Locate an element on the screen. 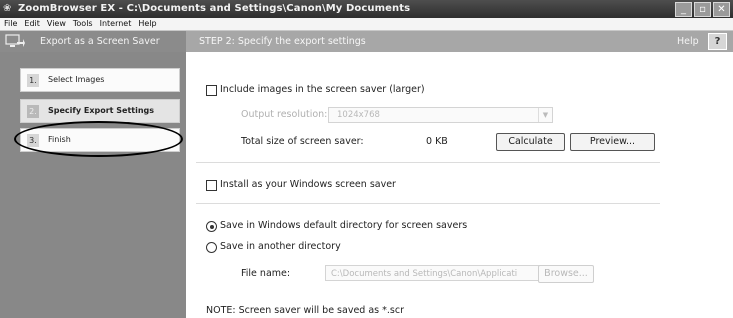 The image size is (733, 318). install-screensaver-checkbox is located at coordinates (211, 185).